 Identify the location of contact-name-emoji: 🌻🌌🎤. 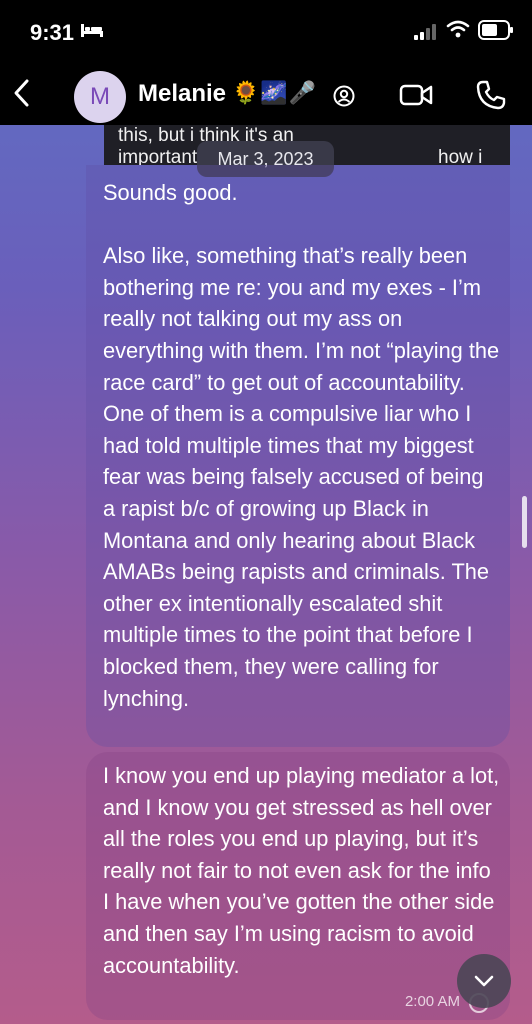
(275, 92).